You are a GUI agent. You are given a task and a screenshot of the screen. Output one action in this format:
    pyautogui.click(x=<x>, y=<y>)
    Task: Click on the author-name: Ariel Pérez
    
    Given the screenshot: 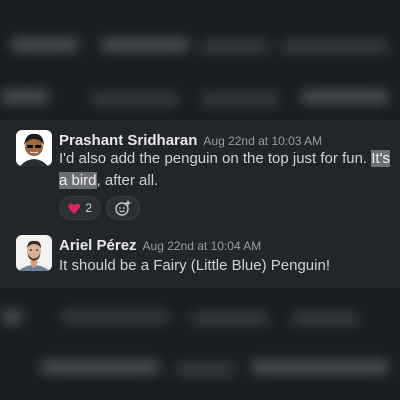 What is the action you would take?
    pyautogui.click(x=98, y=245)
    